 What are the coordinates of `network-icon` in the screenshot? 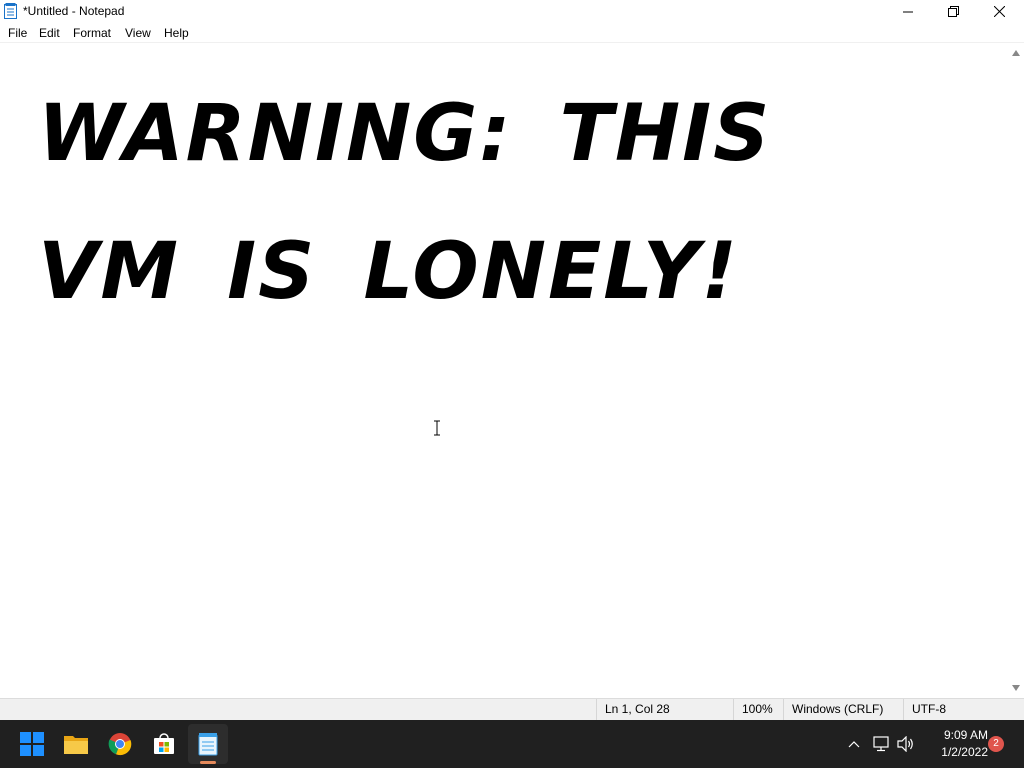 It's located at (881, 744).